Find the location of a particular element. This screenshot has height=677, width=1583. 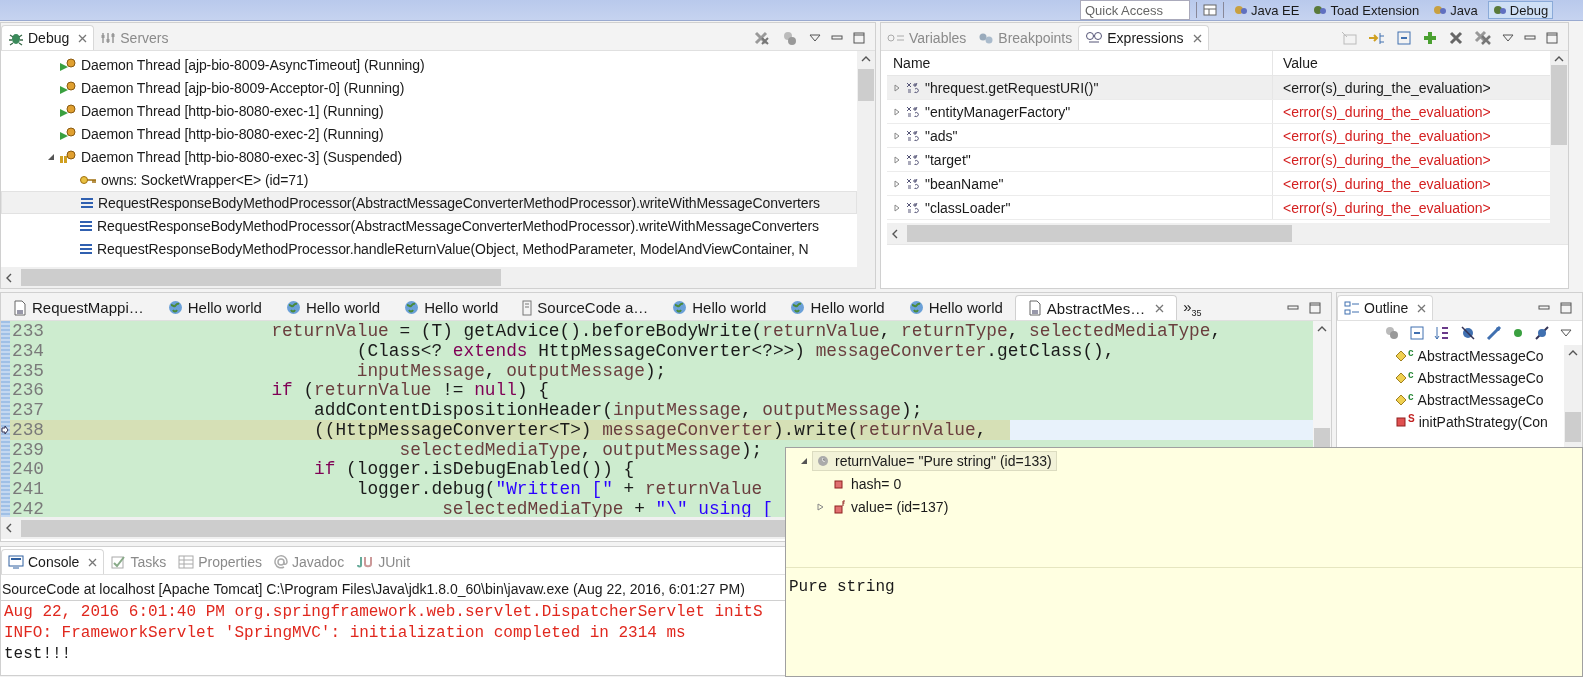

thread-label: Daemon Thread [ajp-bio-8009-AsyncTimeout] (Running) is located at coordinates (253, 64).